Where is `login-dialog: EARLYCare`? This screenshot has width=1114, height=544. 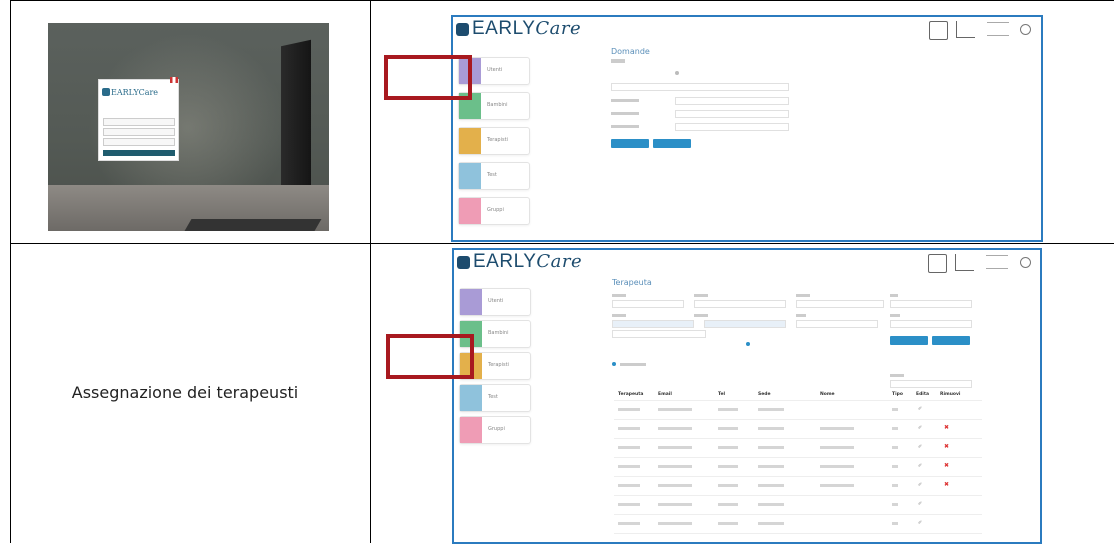
login-dialog: EARLYCare is located at coordinates (138, 119).